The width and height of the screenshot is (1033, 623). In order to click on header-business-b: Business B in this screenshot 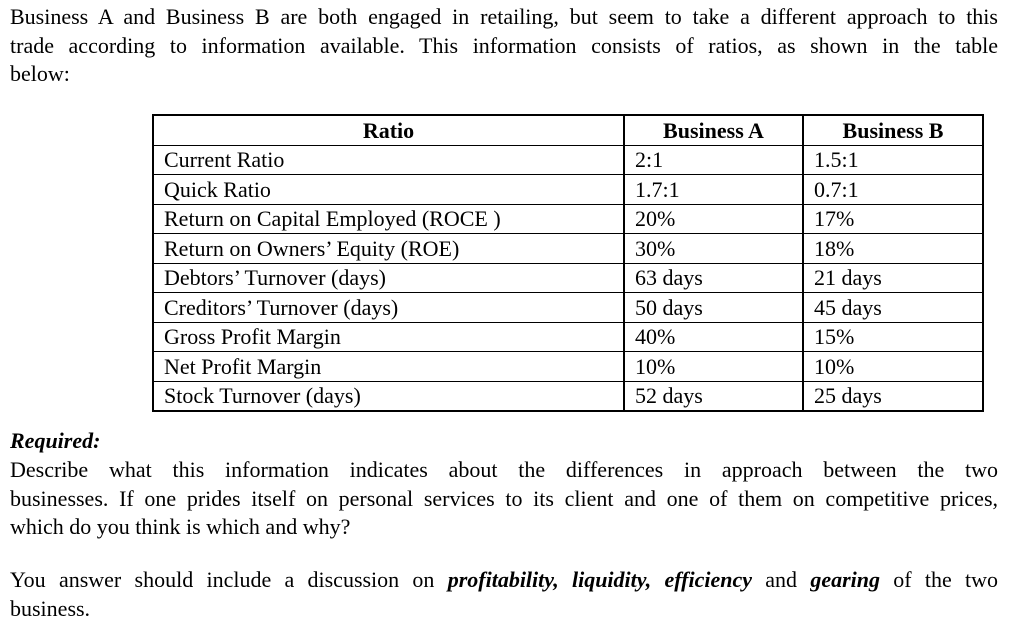, I will do `click(893, 130)`.